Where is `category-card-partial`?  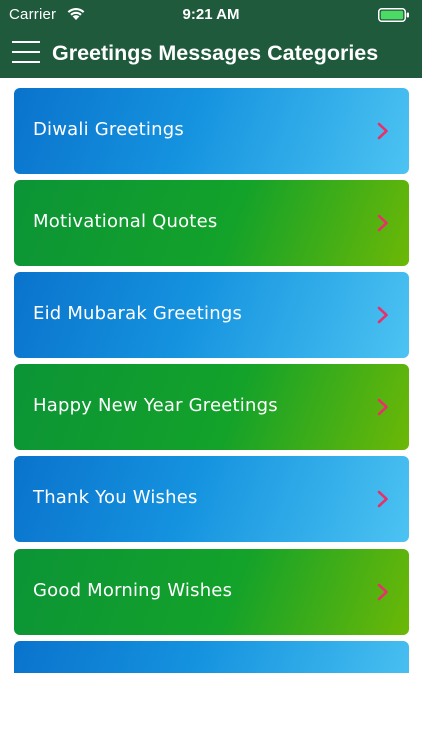 category-card-partial is located at coordinates (211, 657).